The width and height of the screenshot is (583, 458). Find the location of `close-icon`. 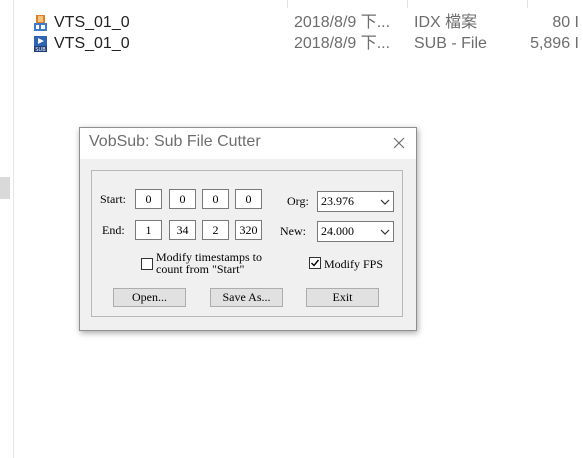

close-icon is located at coordinates (399, 143).